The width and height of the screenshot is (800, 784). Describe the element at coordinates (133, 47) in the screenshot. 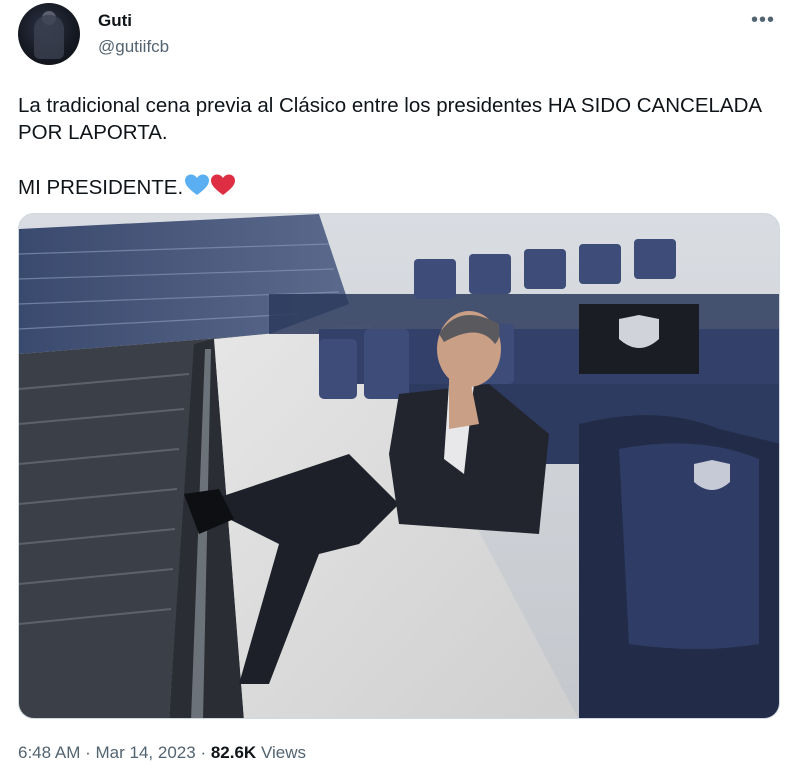

I see `author-handle: @gutiifcb` at that location.